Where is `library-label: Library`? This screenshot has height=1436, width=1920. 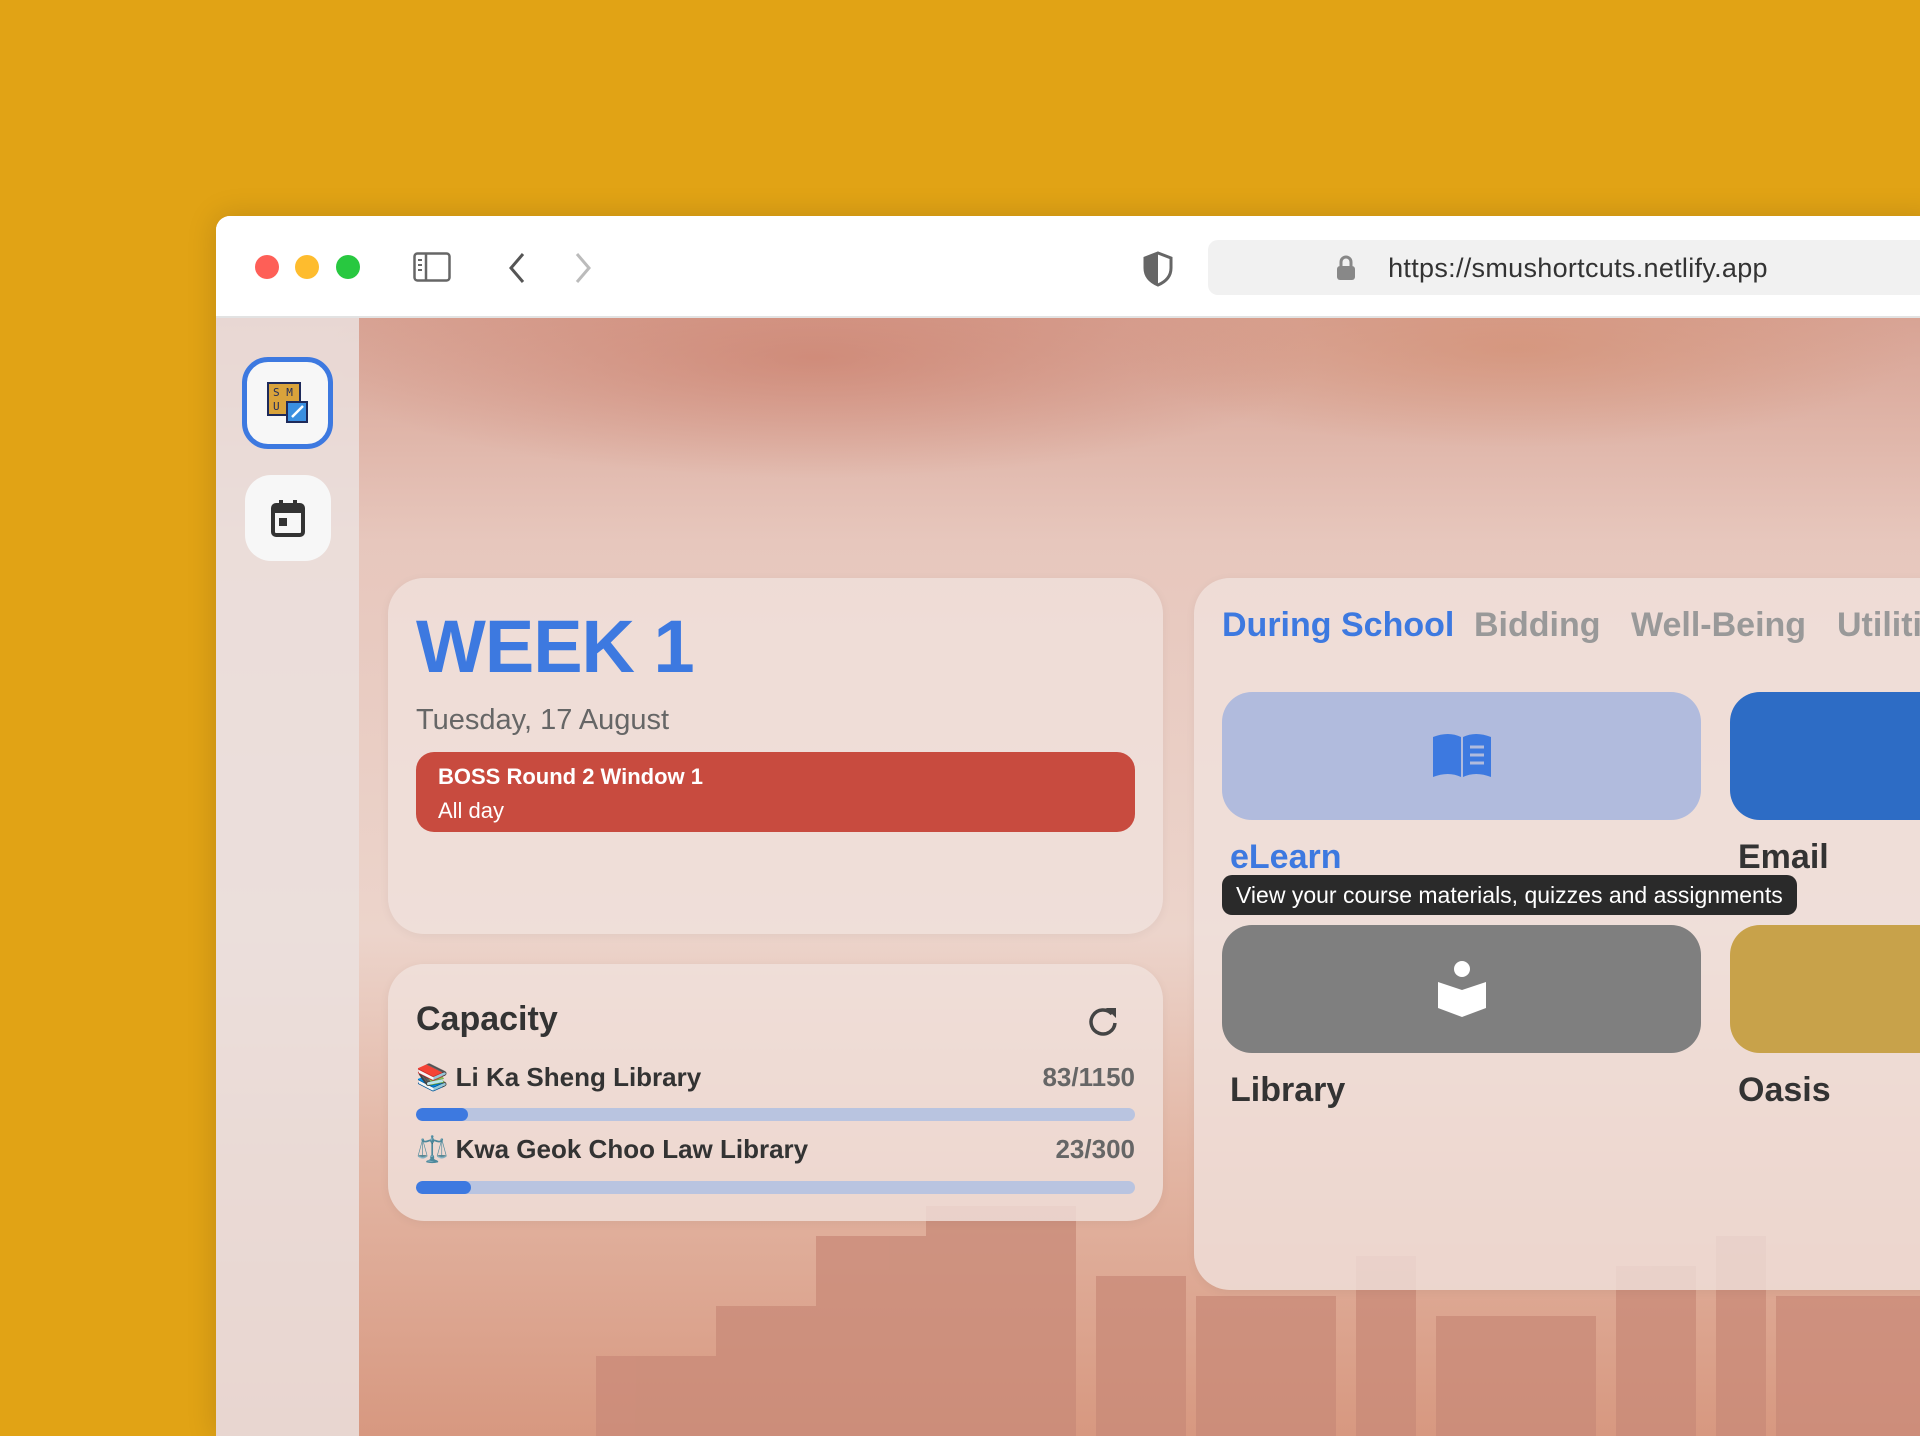
library-label: Library is located at coordinates (1287, 1090).